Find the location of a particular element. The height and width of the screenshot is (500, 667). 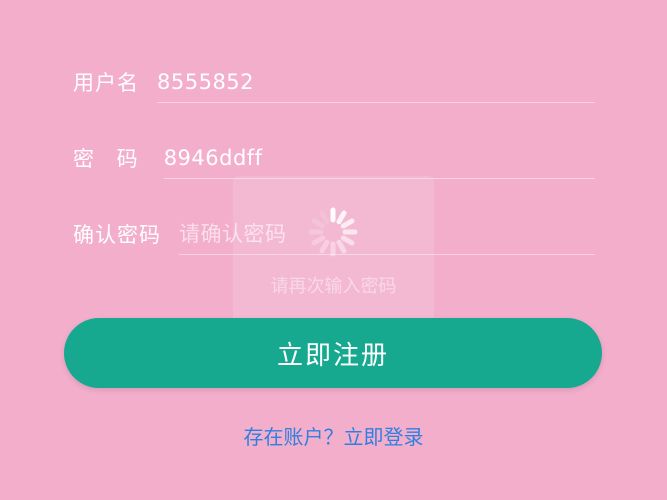

register-button: 立即注册 is located at coordinates (333, 353).